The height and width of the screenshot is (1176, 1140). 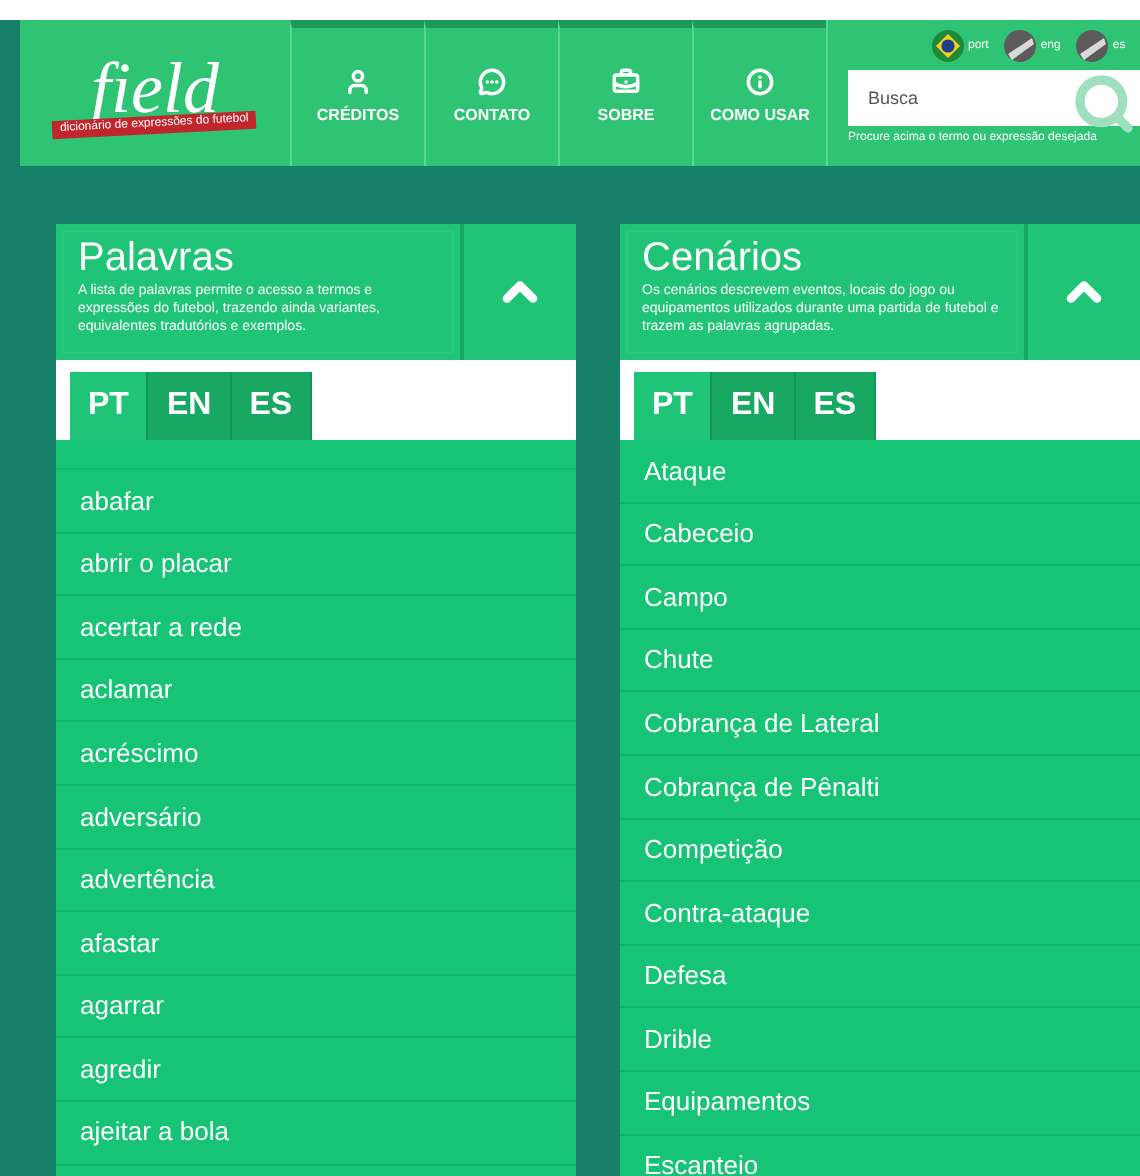 I want to click on list-item: afastar, so click(x=316, y=944).